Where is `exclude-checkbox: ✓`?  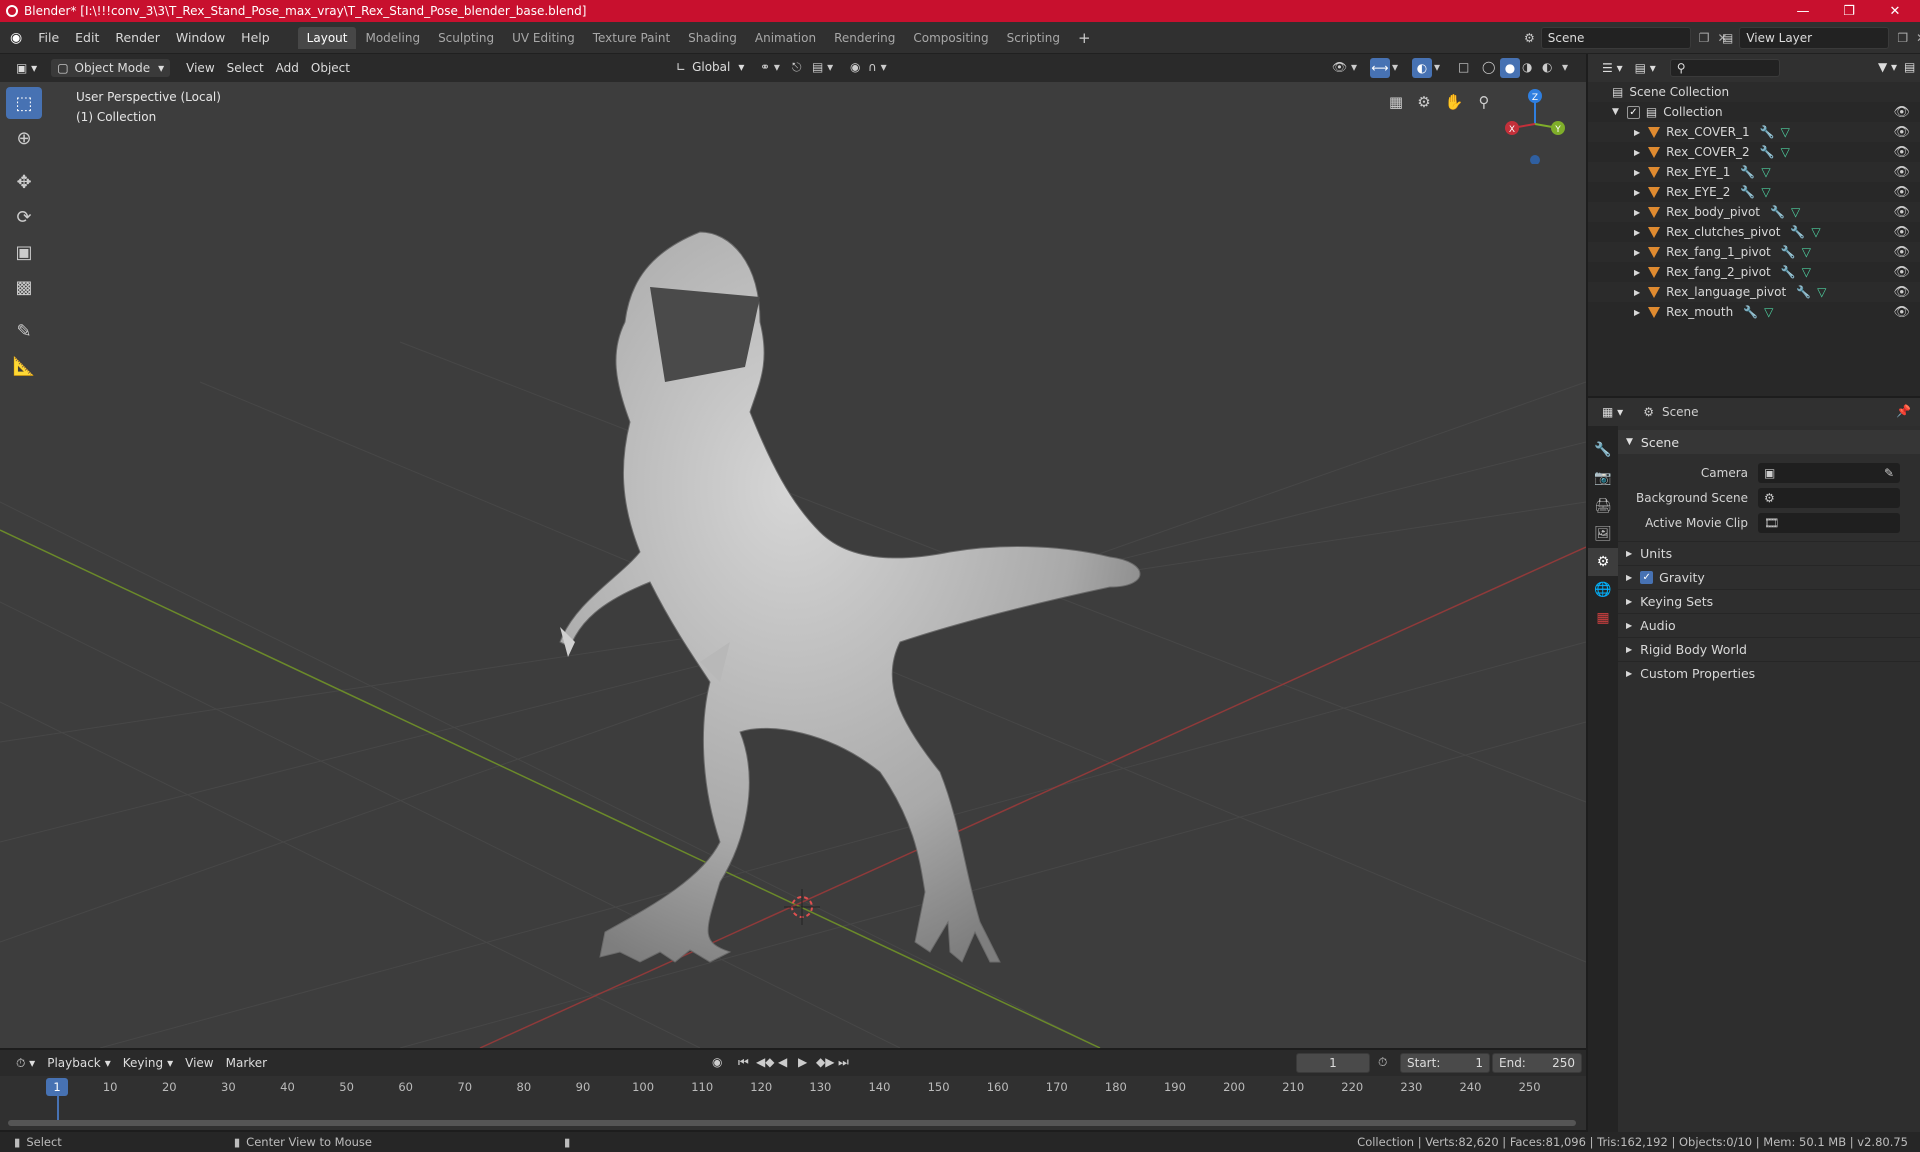
exclude-checkbox: ✓ is located at coordinates (1633, 112).